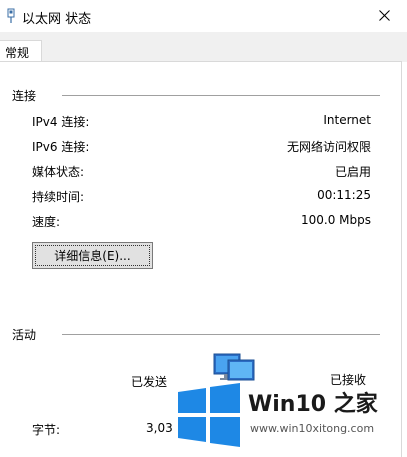  I want to click on duration-label: 持续时间:, so click(58, 197).